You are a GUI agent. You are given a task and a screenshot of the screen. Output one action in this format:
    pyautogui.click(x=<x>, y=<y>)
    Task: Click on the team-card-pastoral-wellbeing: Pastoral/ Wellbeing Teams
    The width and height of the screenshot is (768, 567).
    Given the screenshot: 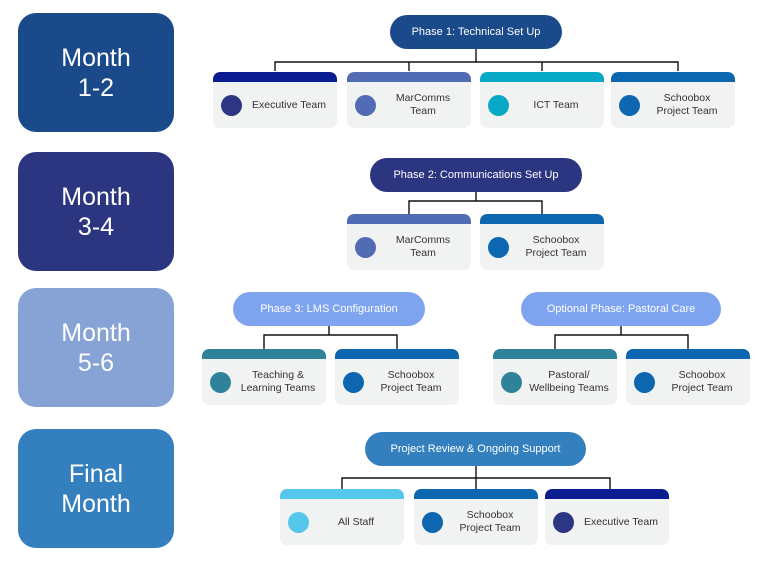 What is the action you would take?
    pyautogui.click(x=555, y=377)
    